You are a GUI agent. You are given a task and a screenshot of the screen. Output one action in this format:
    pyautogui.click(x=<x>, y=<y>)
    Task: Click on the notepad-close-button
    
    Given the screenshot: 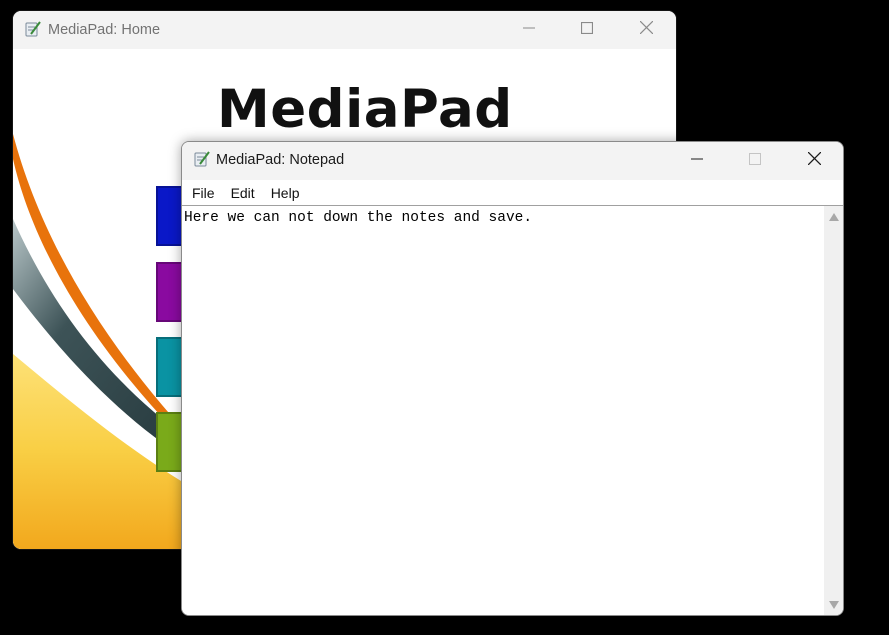 What is the action you would take?
    pyautogui.click(x=814, y=161)
    